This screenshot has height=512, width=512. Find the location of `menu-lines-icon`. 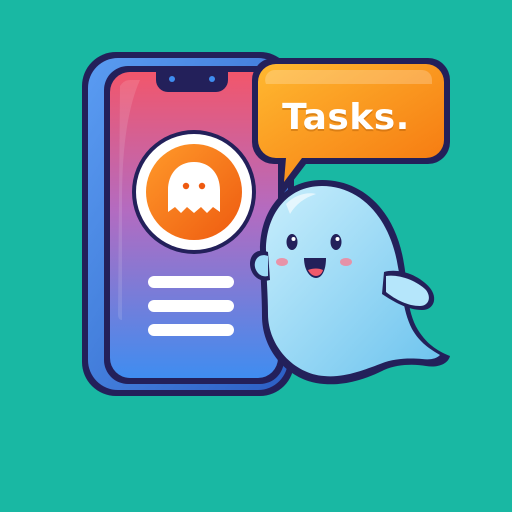

menu-lines-icon is located at coordinates (191, 306).